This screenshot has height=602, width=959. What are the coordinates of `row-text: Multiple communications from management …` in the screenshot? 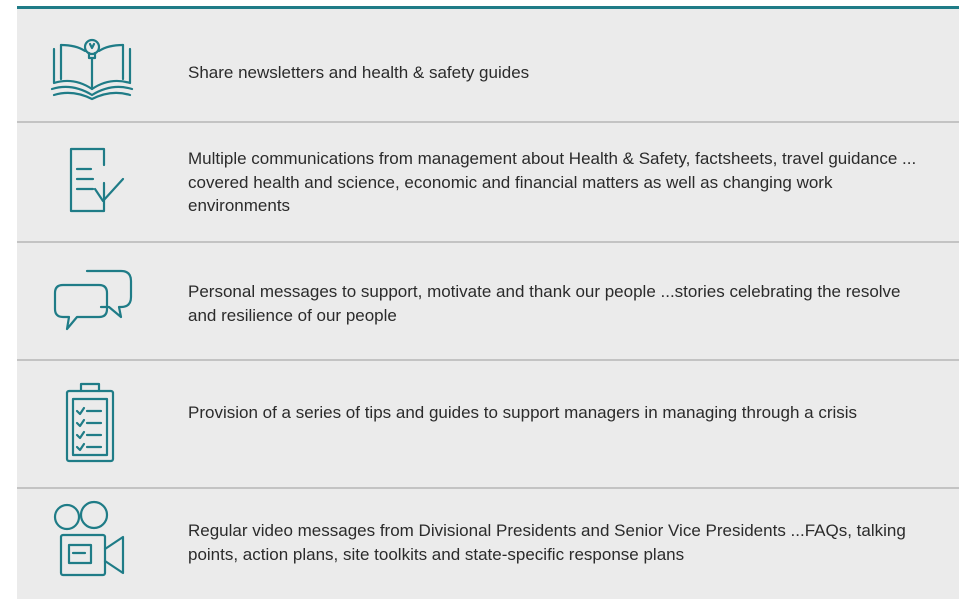 It's located at (552, 182).